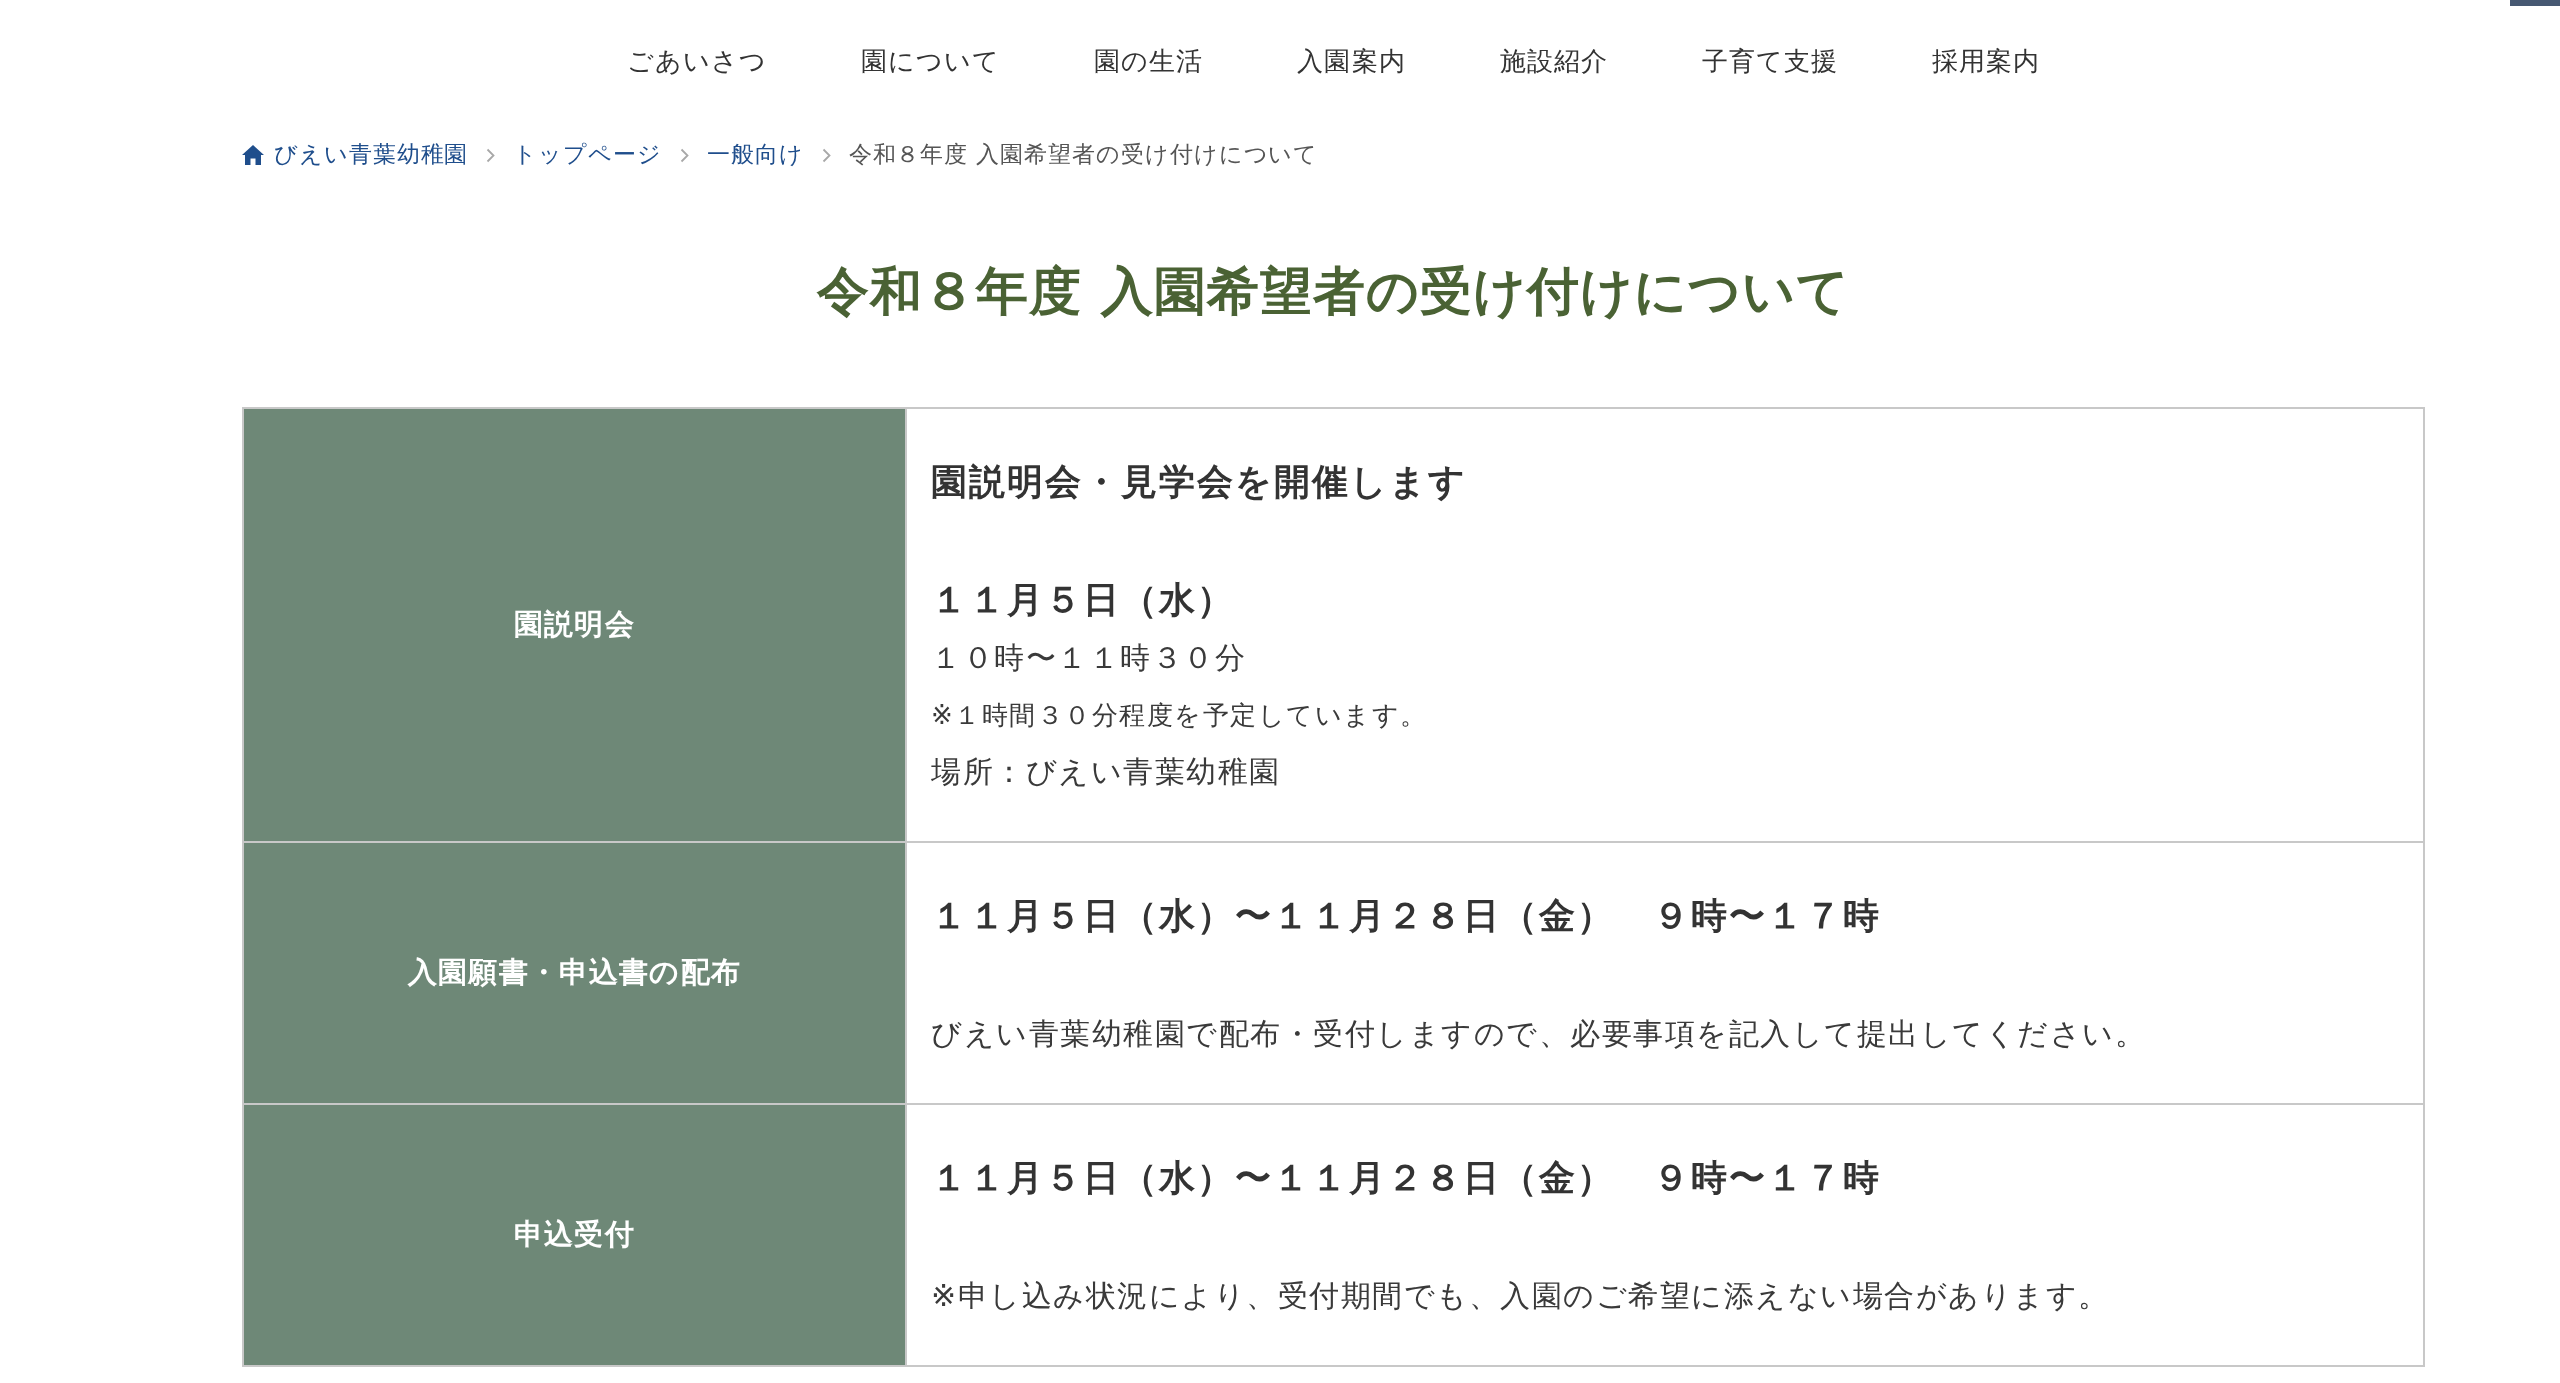 This screenshot has height=1383, width=2560. Describe the element at coordinates (574, 1235) in the screenshot. I see `row-header: 申込受付` at that location.